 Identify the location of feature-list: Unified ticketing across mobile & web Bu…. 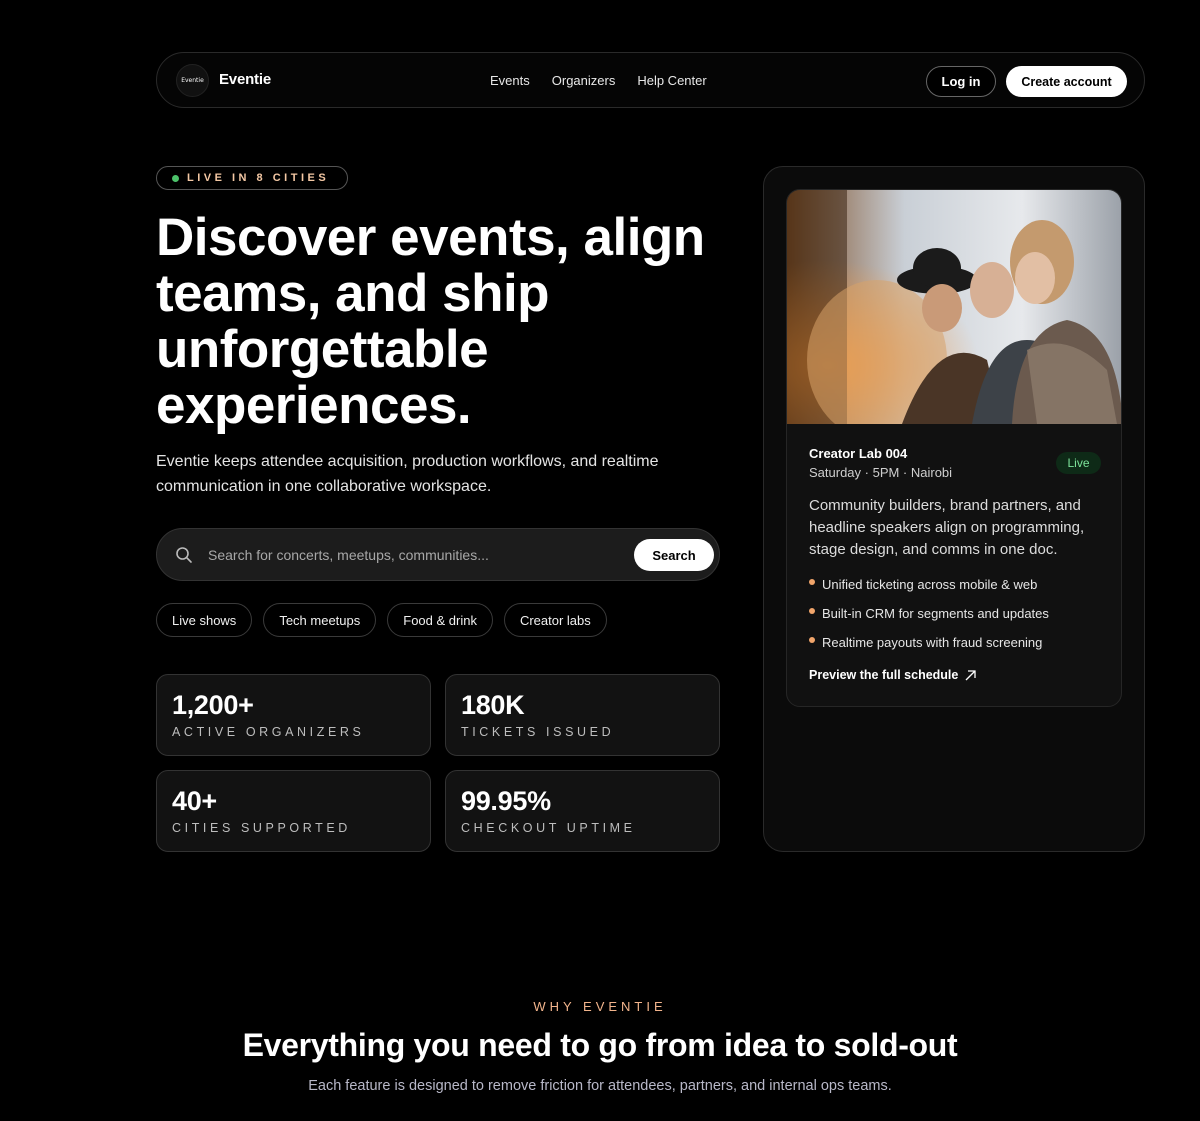
(929, 619).